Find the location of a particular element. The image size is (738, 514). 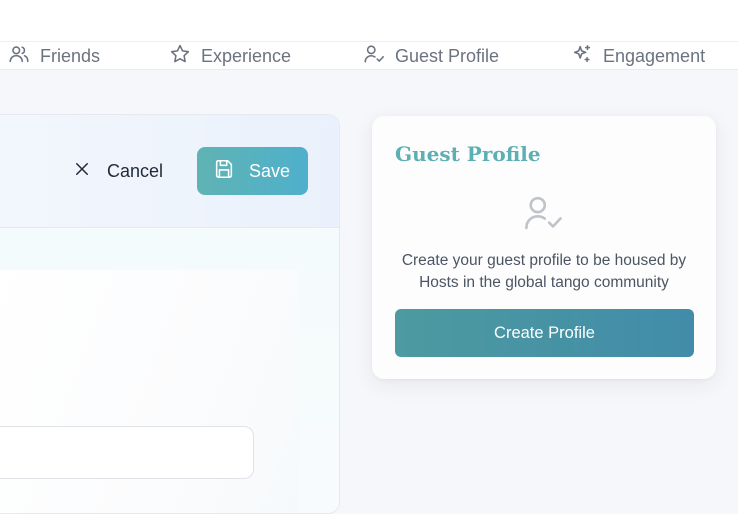

form-text-field is located at coordinates (127, 452).